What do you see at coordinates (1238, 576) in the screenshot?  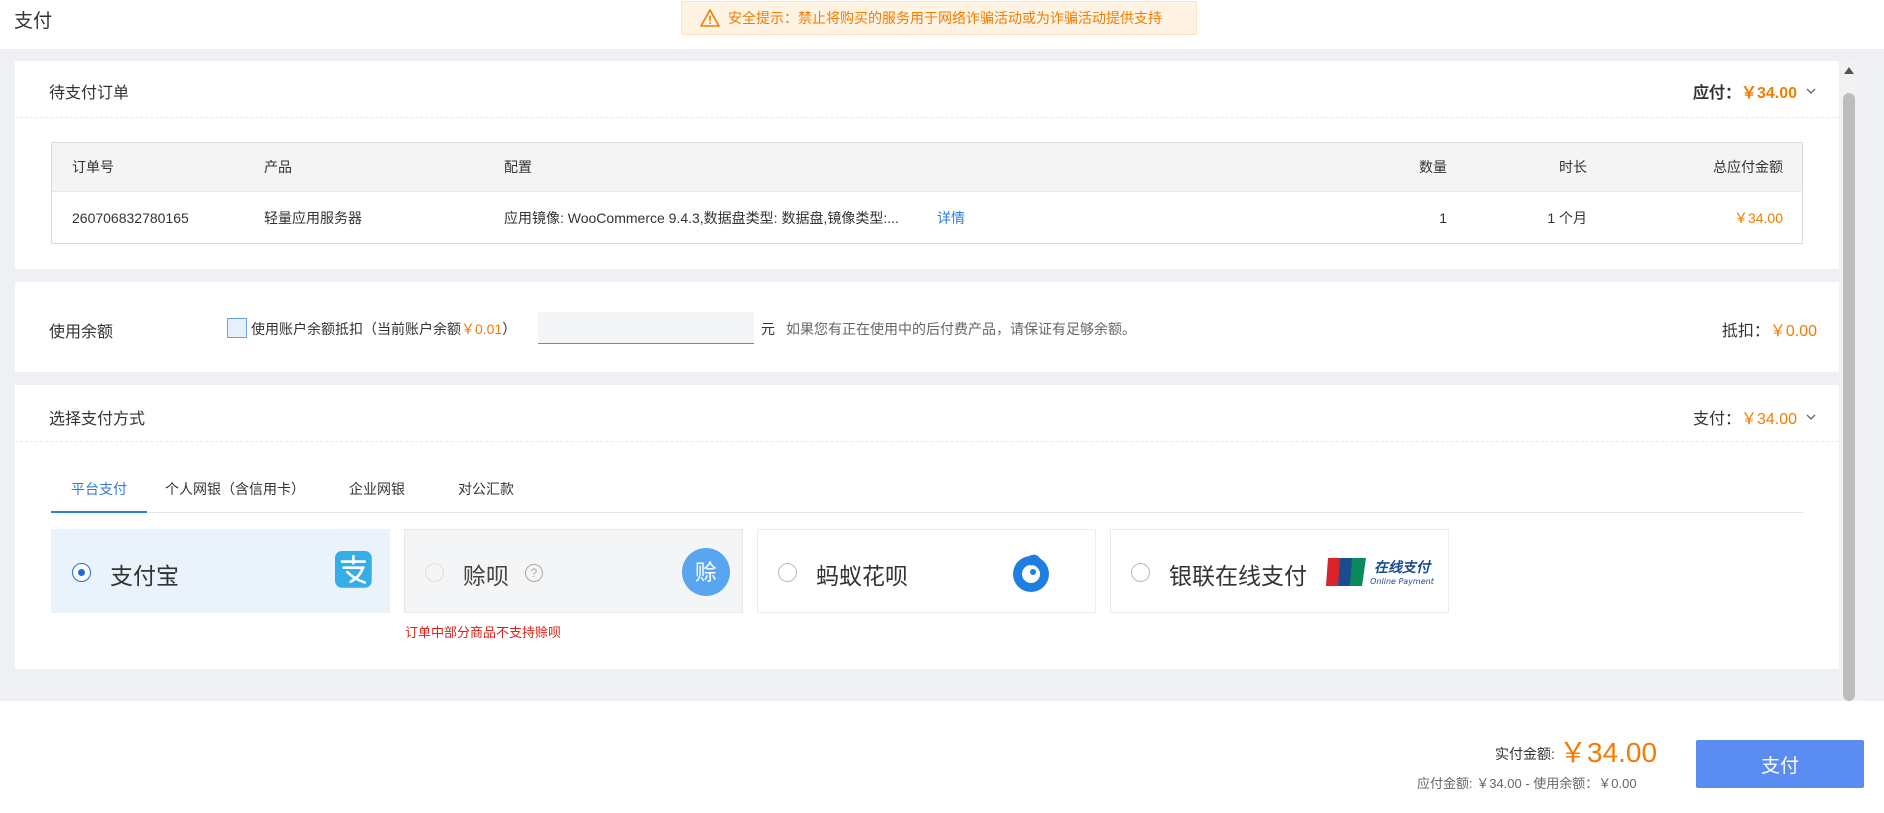 I see `unionpay-label: 银联在线支付` at bounding box center [1238, 576].